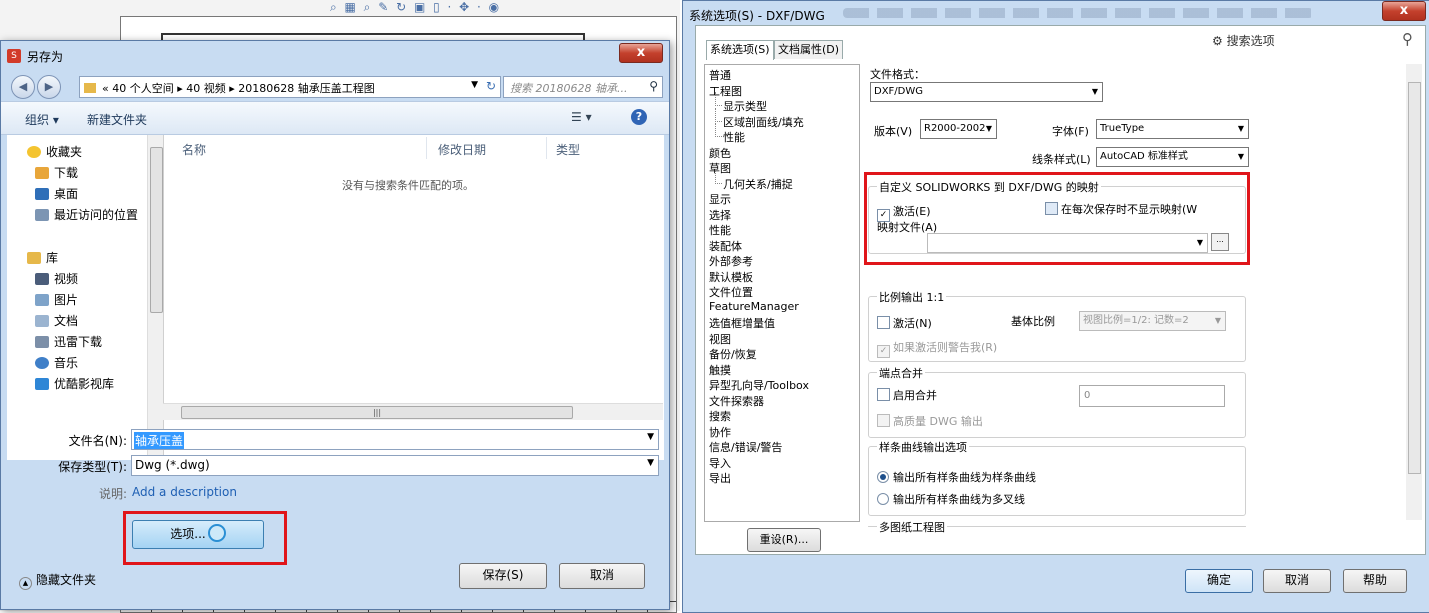 The image size is (1429, 613). Describe the element at coordinates (184, 492) in the screenshot. I see `add-description-link: Add a description` at that location.